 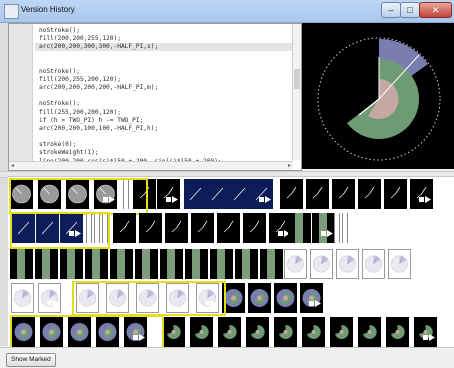 What do you see at coordinates (435, 10) in the screenshot?
I see `close-button: ✕` at bounding box center [435, 10].